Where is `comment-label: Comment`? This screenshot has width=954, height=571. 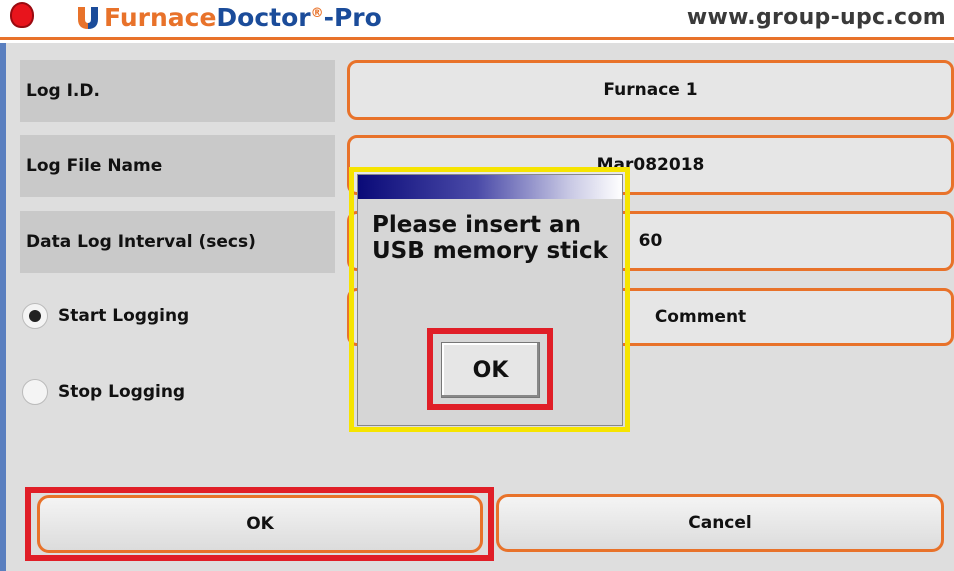
comment-label: Comment is located at coordinates (700, 317).